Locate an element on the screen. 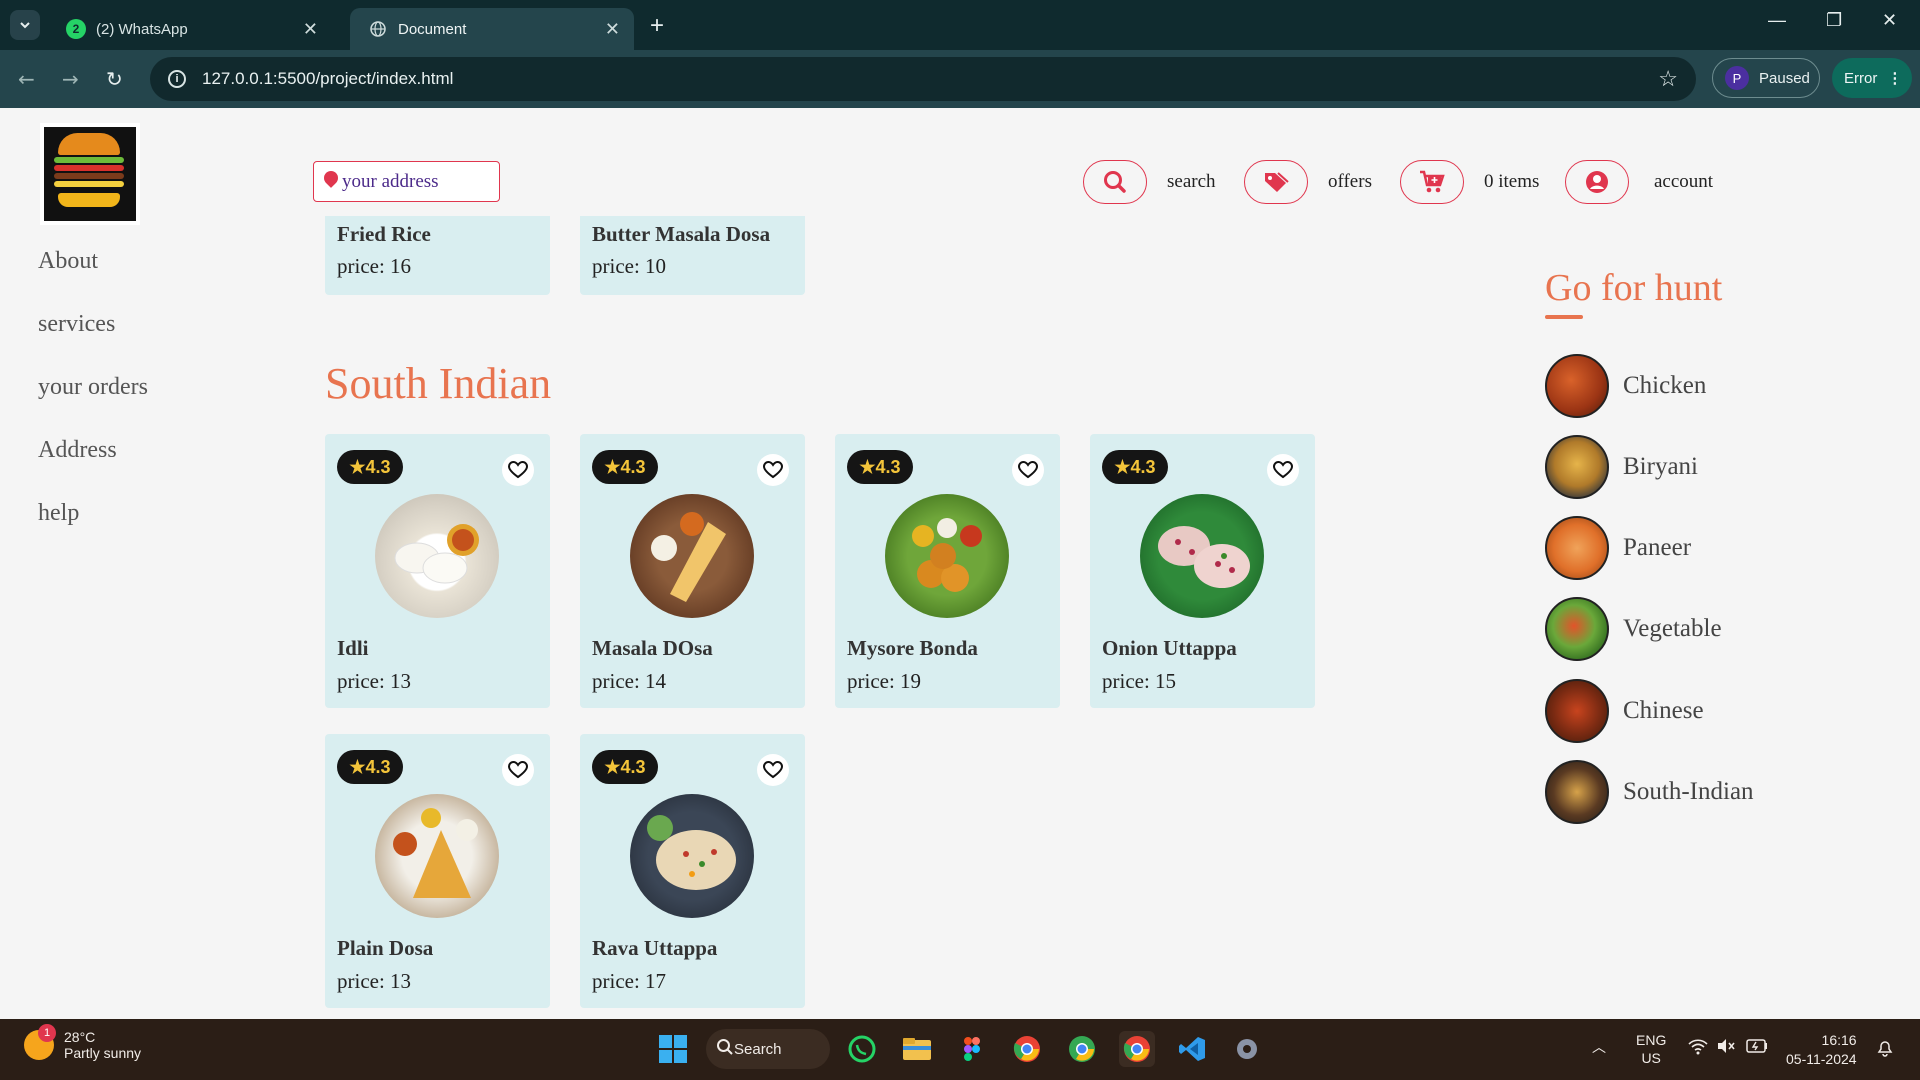 Image resolution: width=1920 pixels, height=1080 pixels. sidebar-nav: About services your orders Address help is located at coordinates (93, 405).